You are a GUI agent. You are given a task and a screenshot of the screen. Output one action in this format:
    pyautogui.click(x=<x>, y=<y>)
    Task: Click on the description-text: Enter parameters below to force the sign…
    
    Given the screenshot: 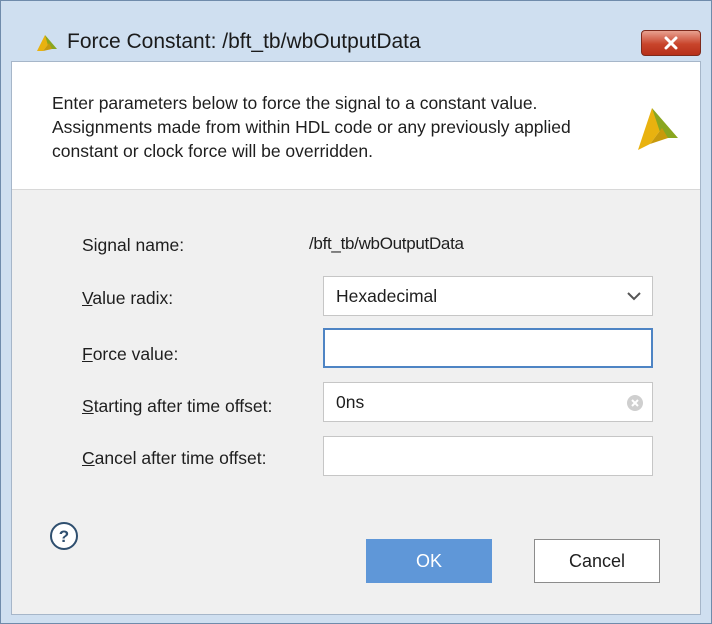 What is the action you would take?
    pyautogui.click(x=311, y=127)
    